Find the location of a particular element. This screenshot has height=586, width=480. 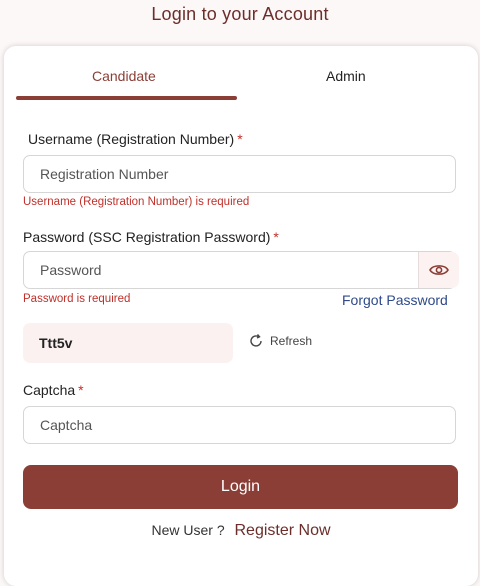

active-tab-indicator is located at coordinates (126, 98).